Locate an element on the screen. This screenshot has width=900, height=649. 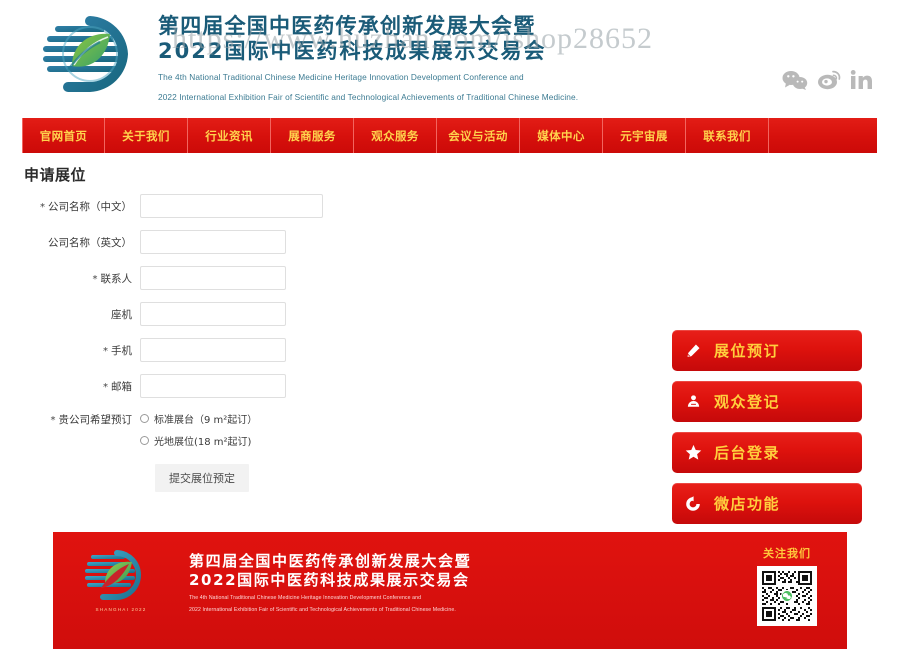
field-row-mobile: 手机 is located at coordinates (235, 350).